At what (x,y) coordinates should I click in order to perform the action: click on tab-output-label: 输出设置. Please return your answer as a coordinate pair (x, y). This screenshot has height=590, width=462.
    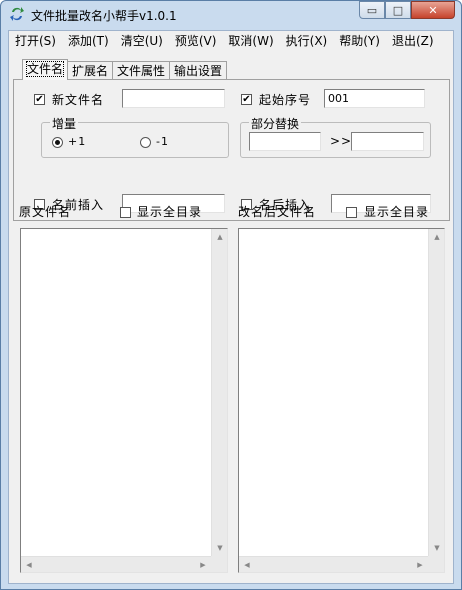
    Looking at the image, I should click on (198, 71).